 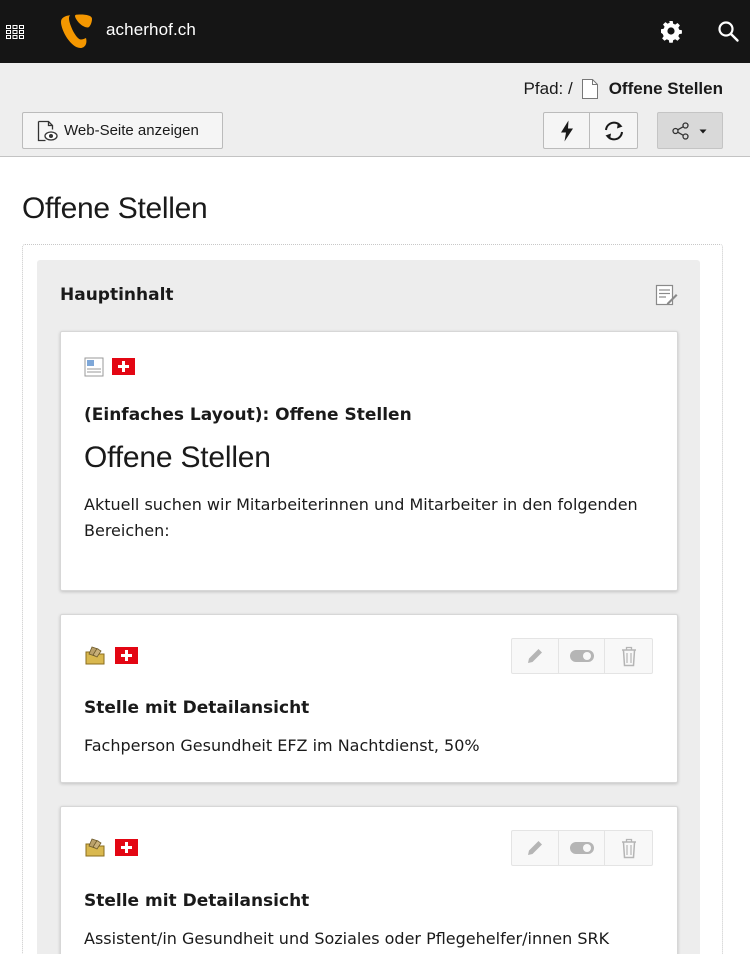 What do you see at coordinates (115, 208) in the screenshot?
I see `page-title: Offene Stellen` at bounding box center [115, 208].